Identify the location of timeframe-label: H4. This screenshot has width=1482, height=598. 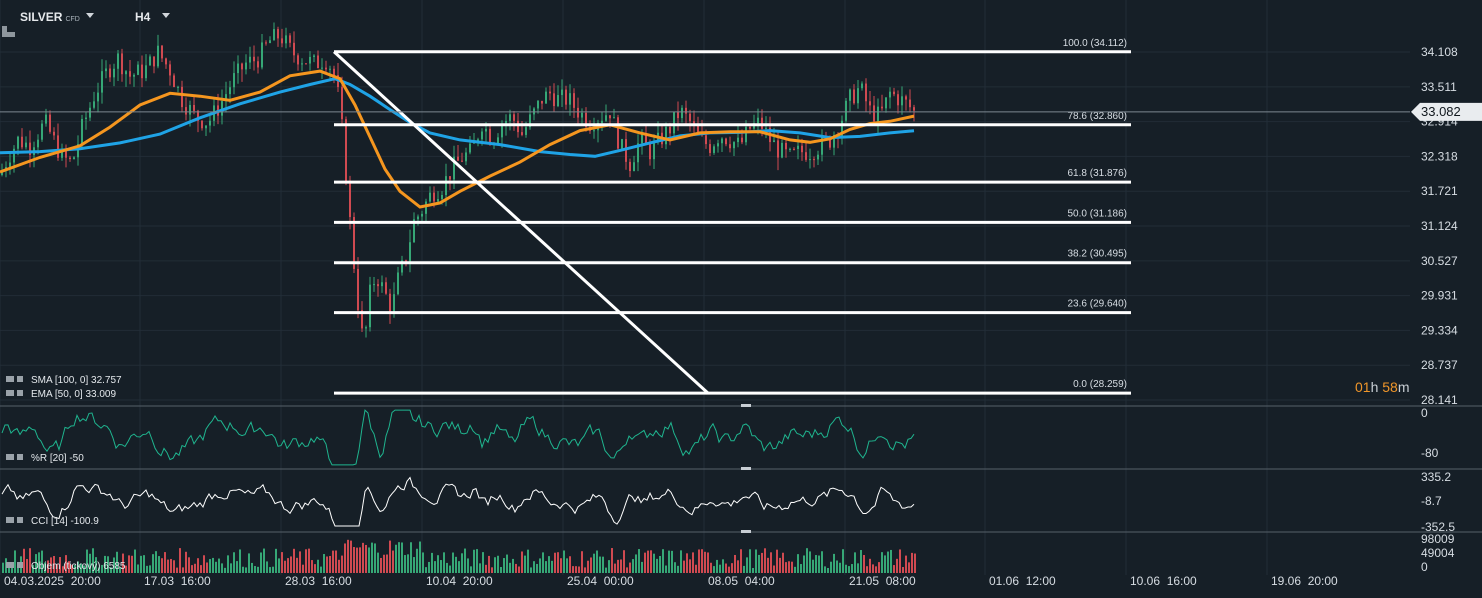
(142, 17).